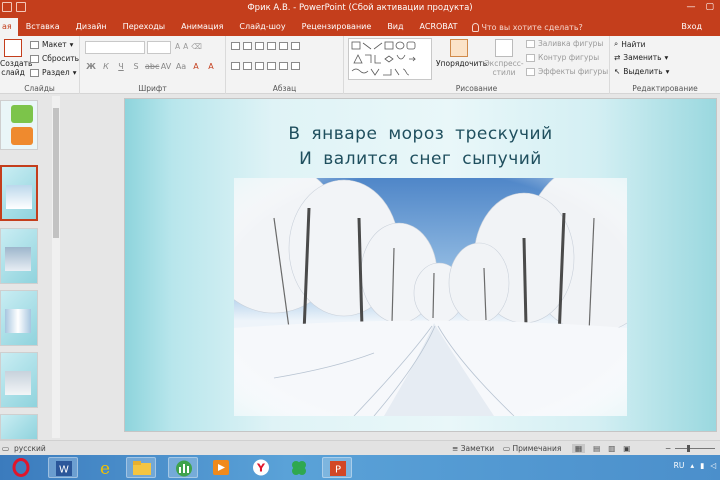  I want to click on zoom-track, so click(695, 448).